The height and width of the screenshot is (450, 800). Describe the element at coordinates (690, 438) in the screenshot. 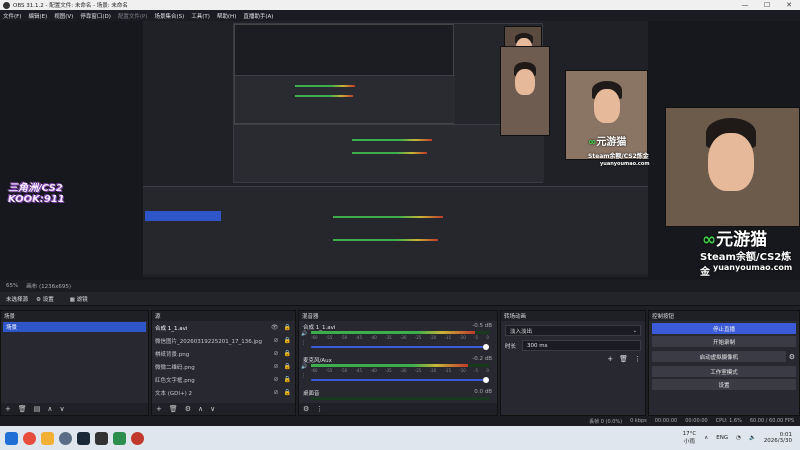

I see `weather-widget: 17°C 小雨` at that location.